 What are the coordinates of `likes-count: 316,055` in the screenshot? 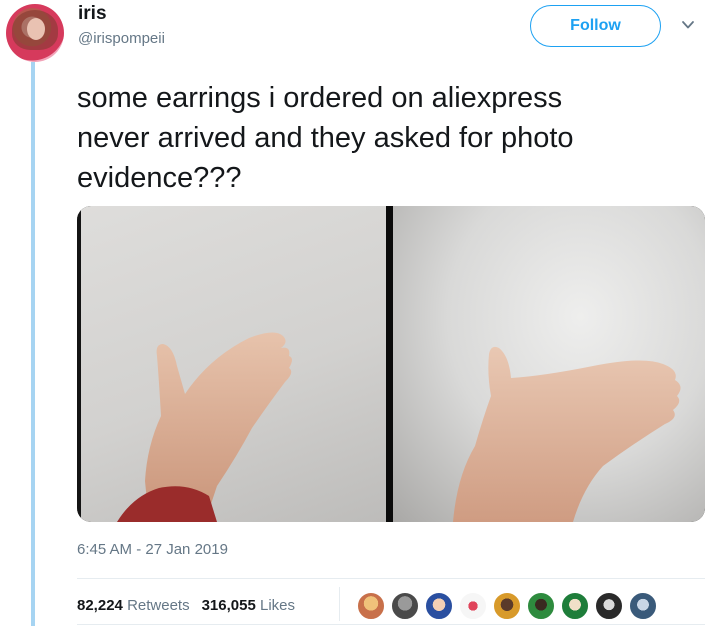 It's located at (229, 605).